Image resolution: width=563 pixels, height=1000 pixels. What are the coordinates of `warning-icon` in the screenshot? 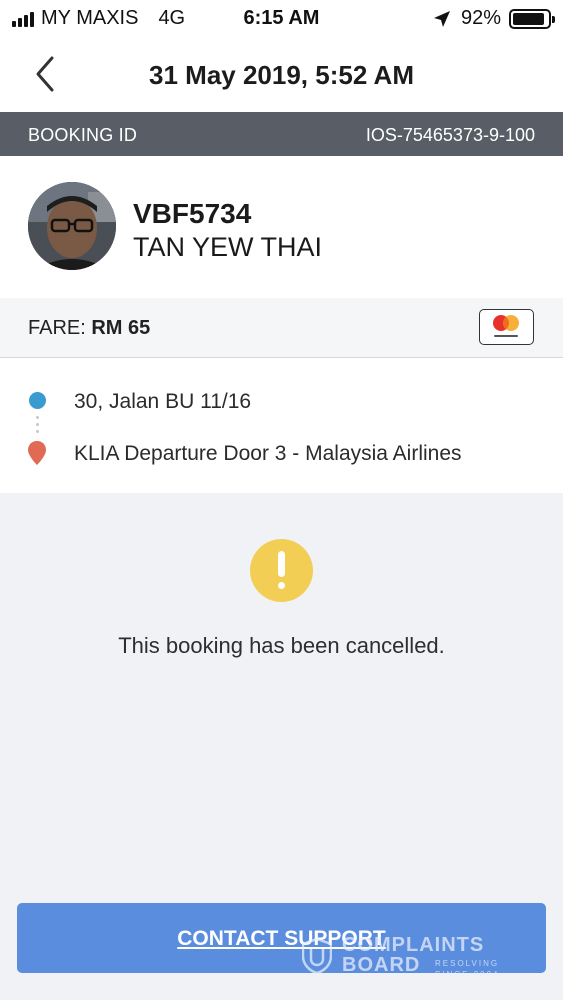 It's located at (281, 570).